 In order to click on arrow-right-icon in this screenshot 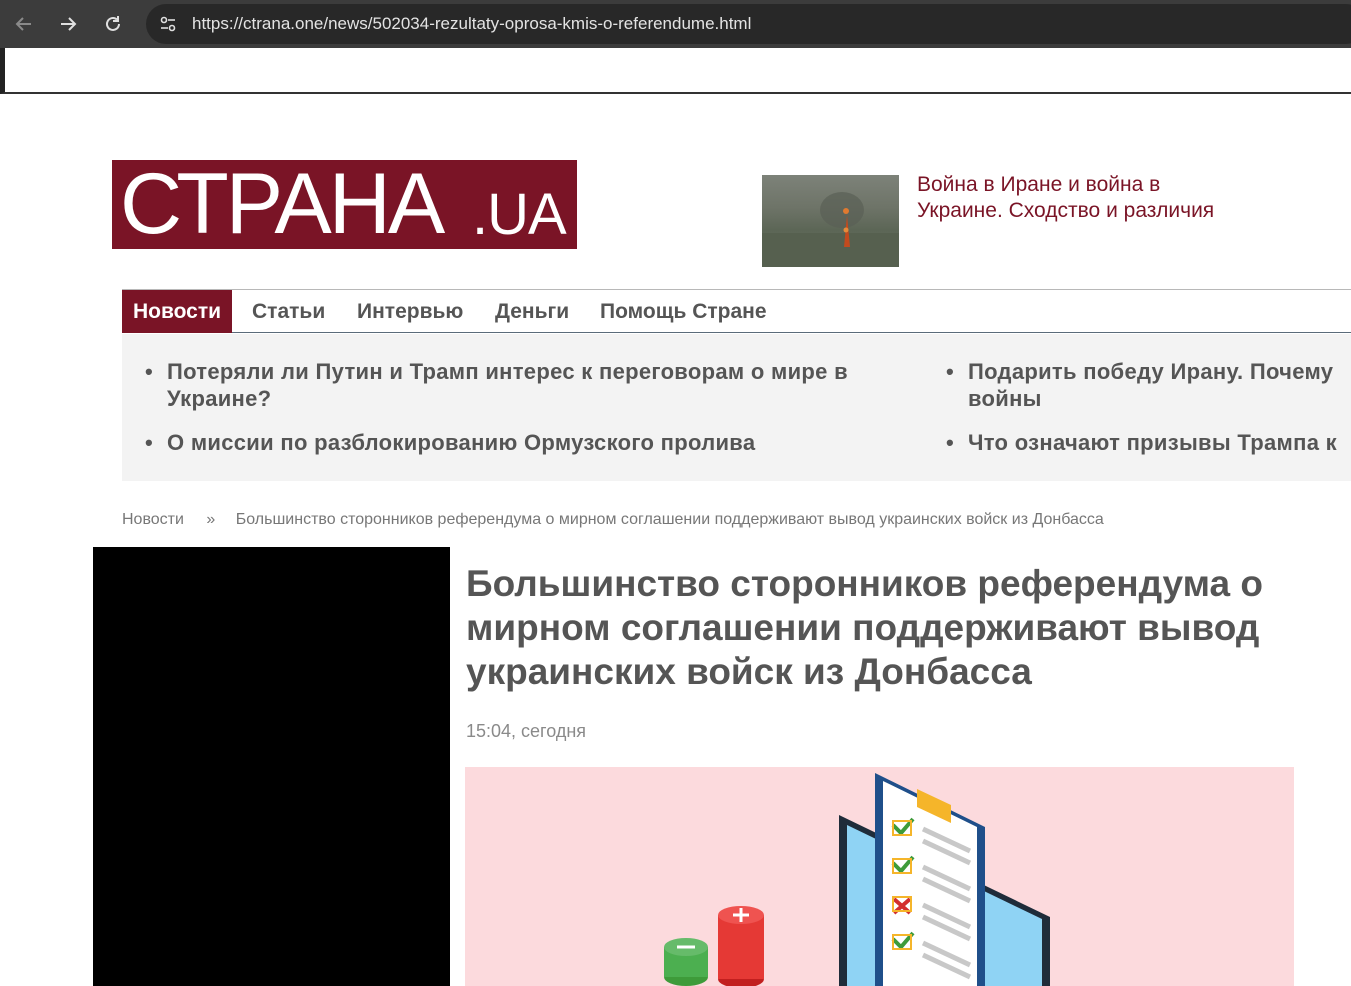, I will do `click(69, 24)`.